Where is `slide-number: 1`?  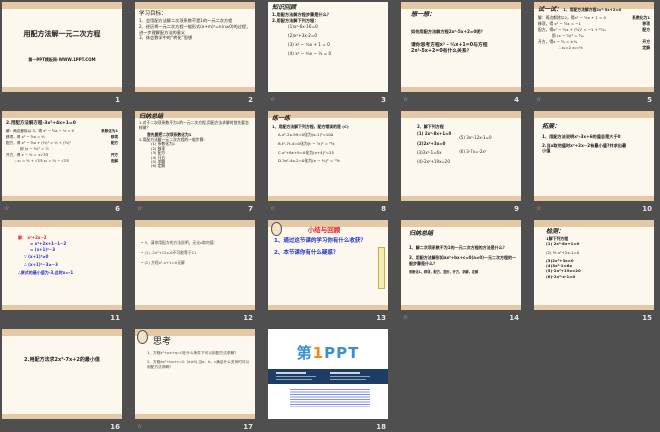 slide-number: 1 is located at coordinates (117, 100).